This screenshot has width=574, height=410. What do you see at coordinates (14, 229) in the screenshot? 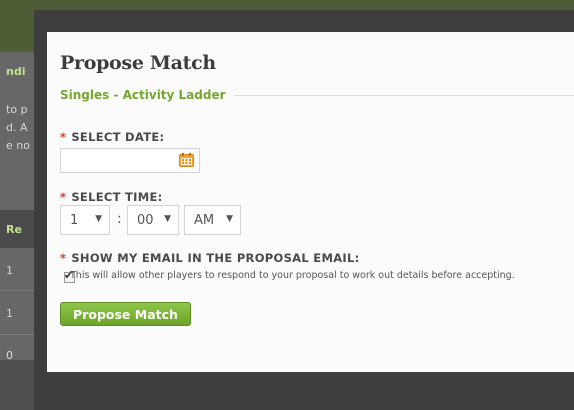
I see `background-text: Re` at bounding box center [14, 229].